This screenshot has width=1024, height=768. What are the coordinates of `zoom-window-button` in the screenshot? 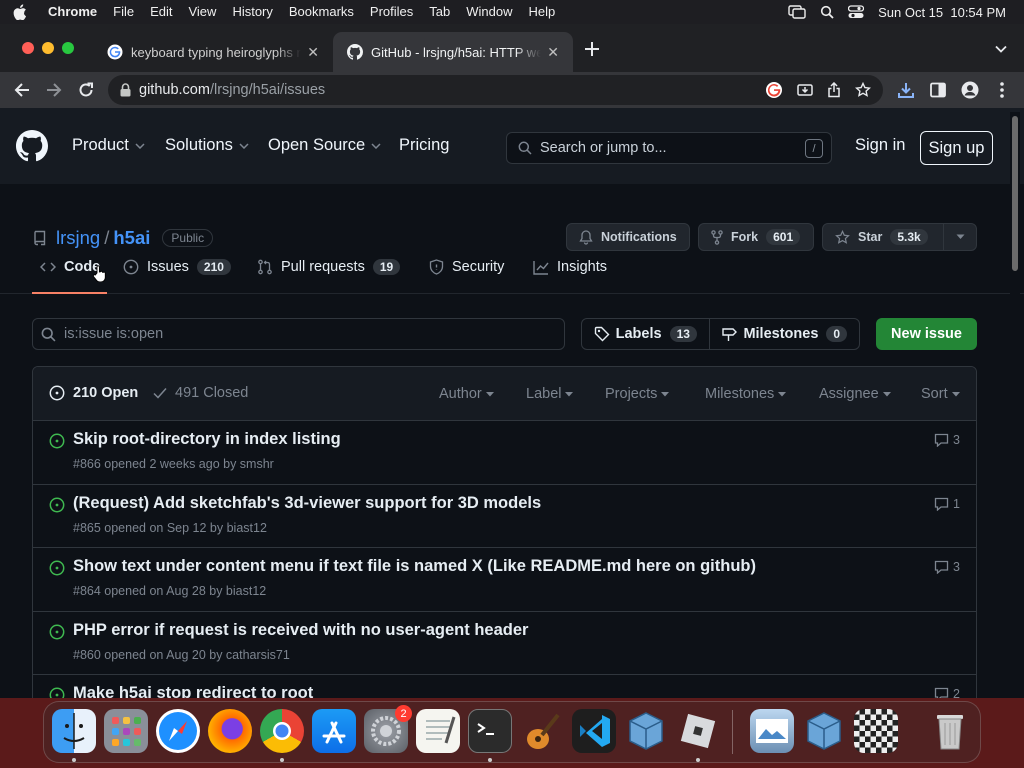 It's located at (68, 48).